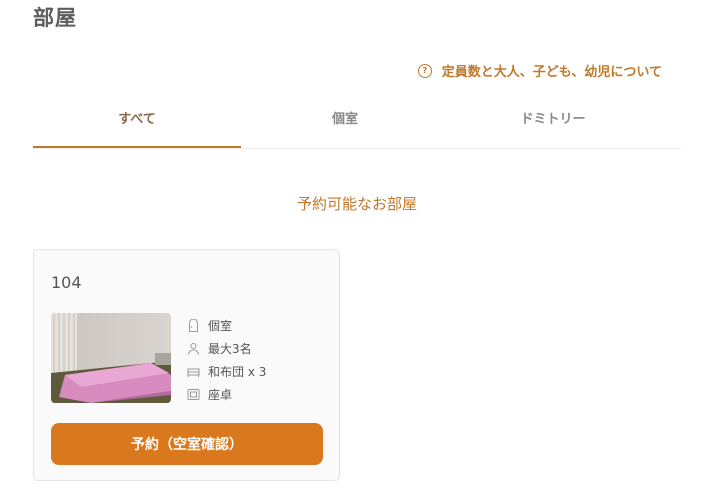 The width and height of the screenshot is (714, 497). Describe the element at coordinates (345, 123) in the screenshot. I see `tab-private-room: 個室` at that location.